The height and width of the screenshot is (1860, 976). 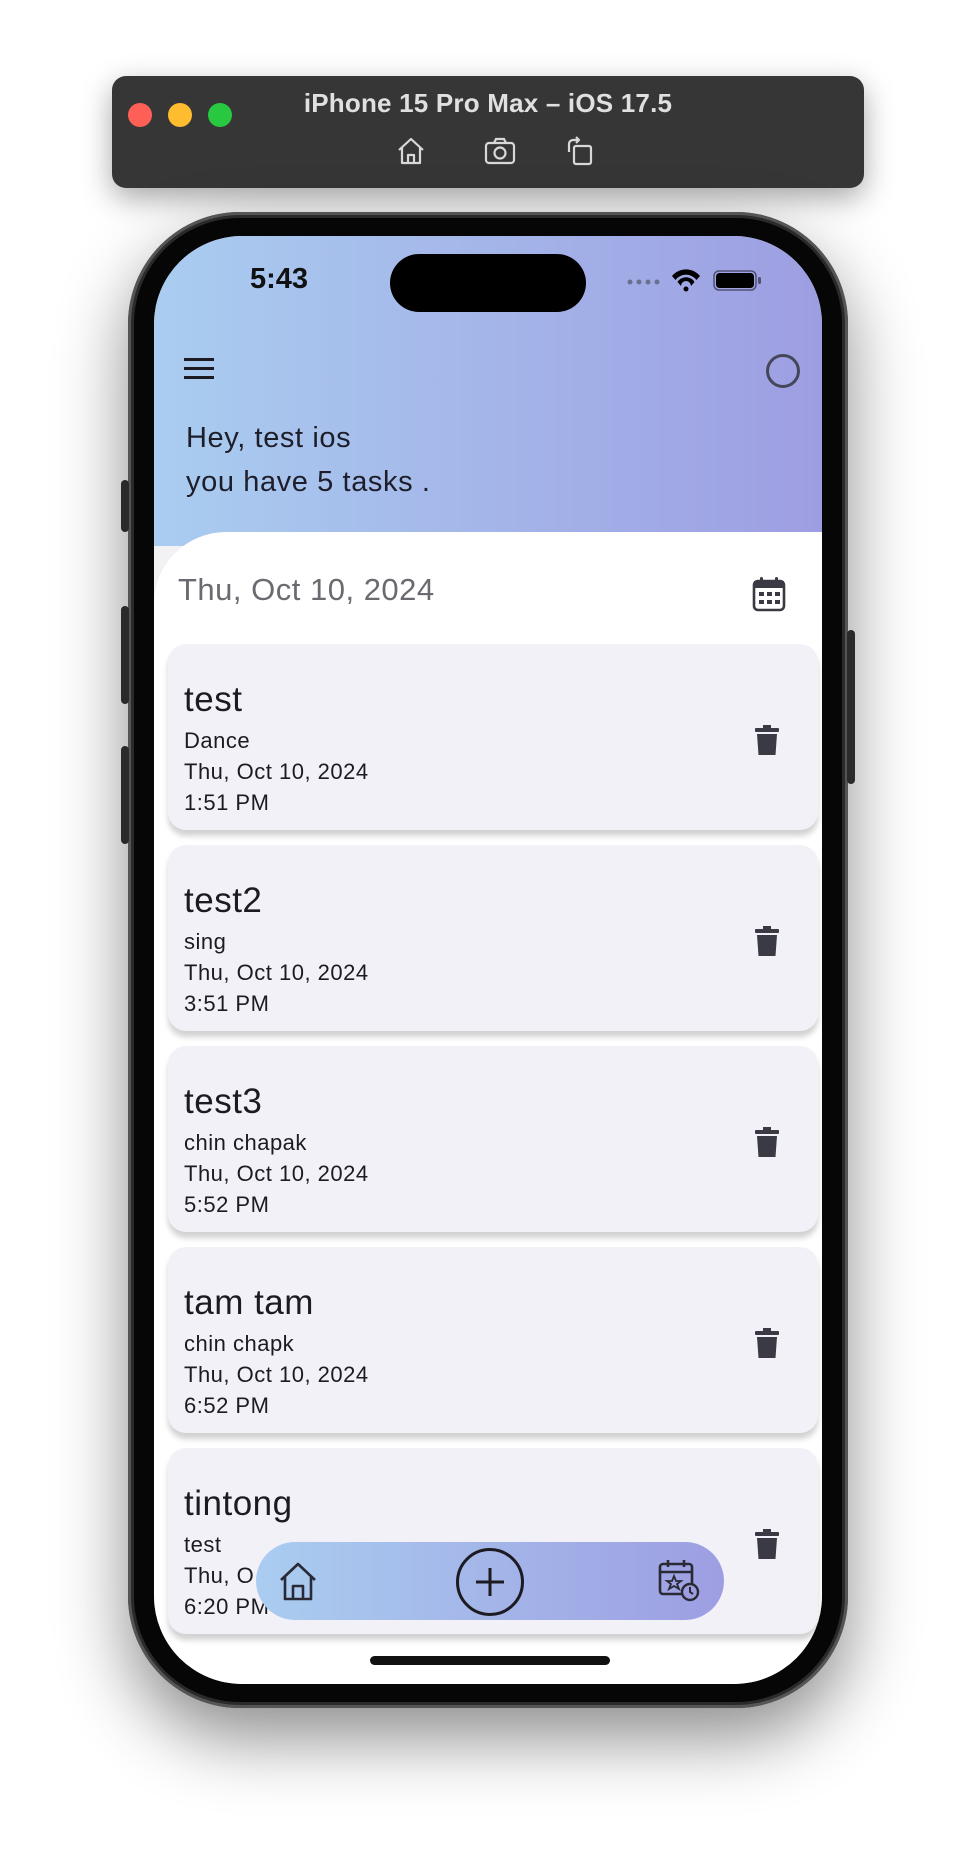 I want to click on task-time: 1:51 PM, so click(x=227, y=802).